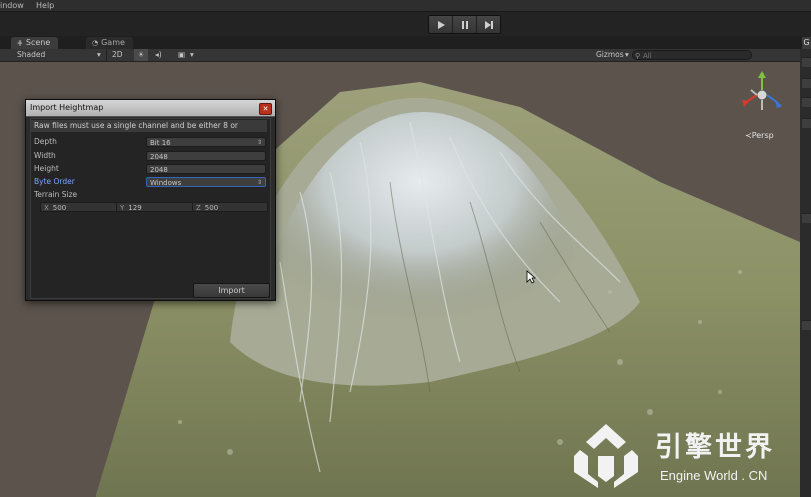 The height and width of the screenshot is (497, 811). I want to click on orientation-gizmo-icon, so click(762, 93).